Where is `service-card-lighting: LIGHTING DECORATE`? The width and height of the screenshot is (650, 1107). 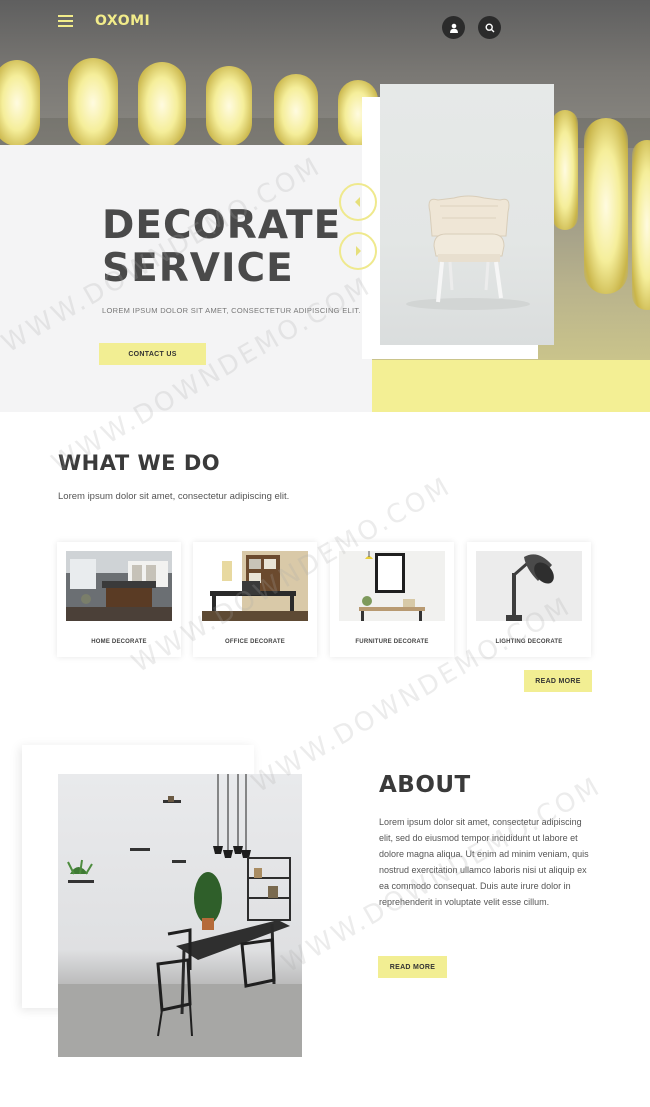
service-card-lighting: LIGHTING DECORATE is located at coordinates (529, 599).